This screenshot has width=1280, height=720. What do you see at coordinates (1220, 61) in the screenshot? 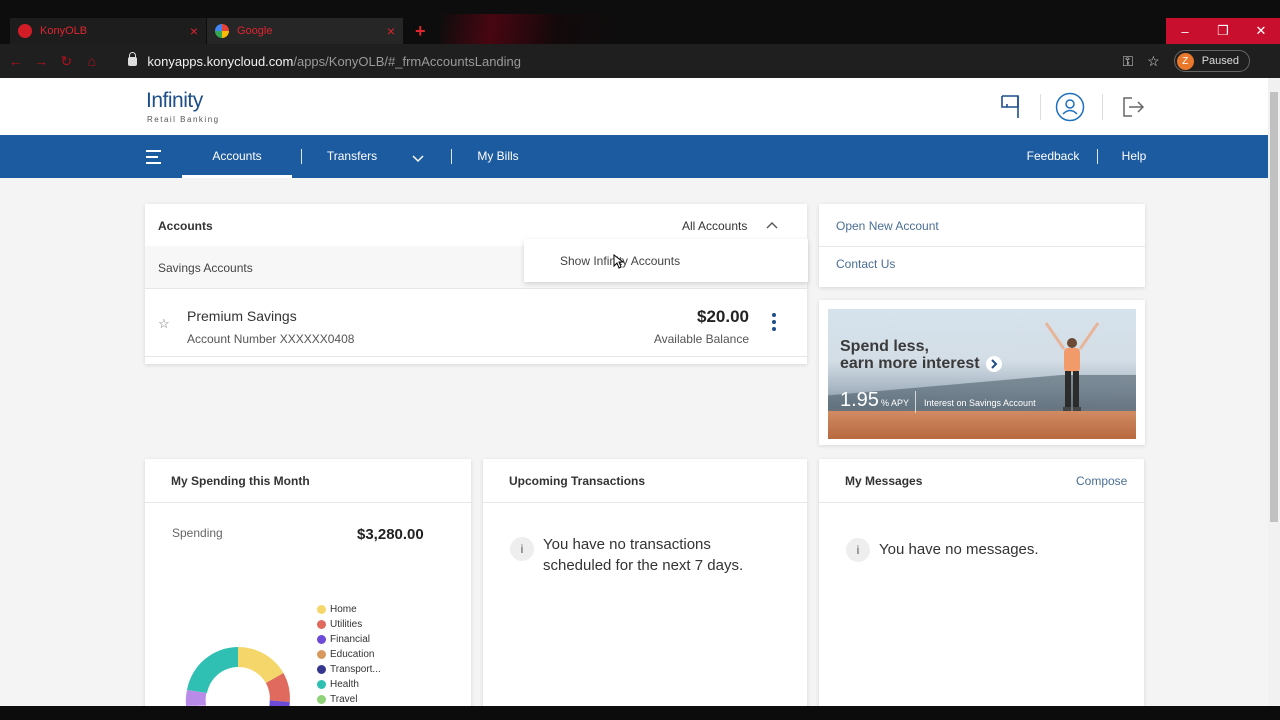
I see `profile-status: Paused` at bounding box center [1220, 61].